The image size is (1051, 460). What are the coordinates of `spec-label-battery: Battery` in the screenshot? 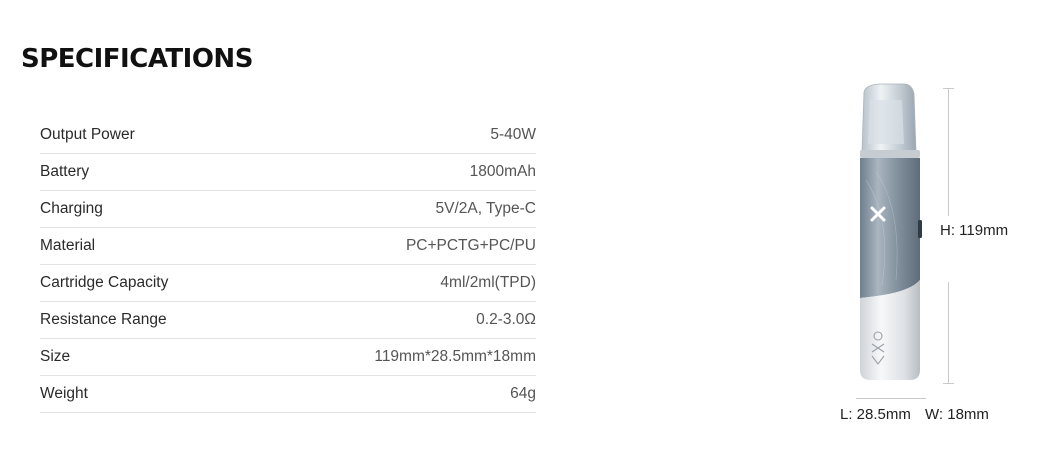 It's located at (150, 172).